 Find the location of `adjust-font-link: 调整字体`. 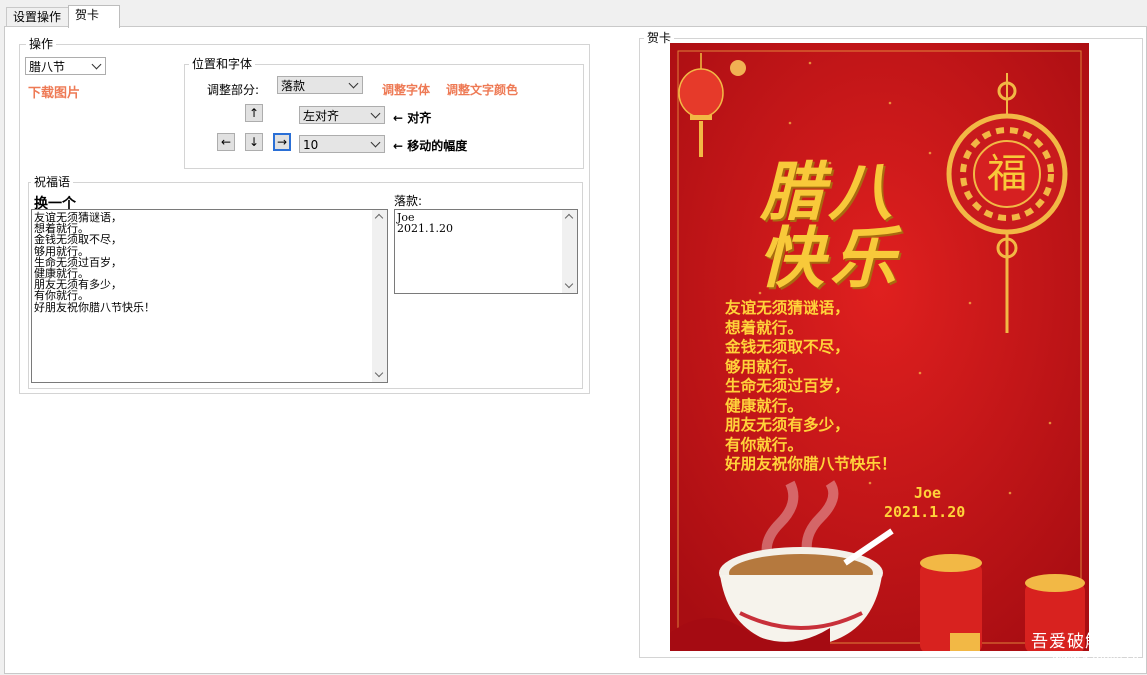

adjust-font-link: 调整字体 is located at coordinates (406, 89).